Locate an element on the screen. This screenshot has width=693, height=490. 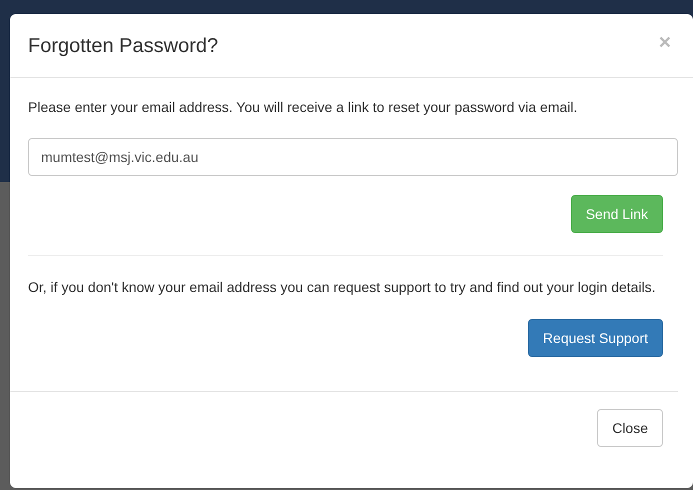
request-support-button: Request Support is located at coordinates (595, 338).